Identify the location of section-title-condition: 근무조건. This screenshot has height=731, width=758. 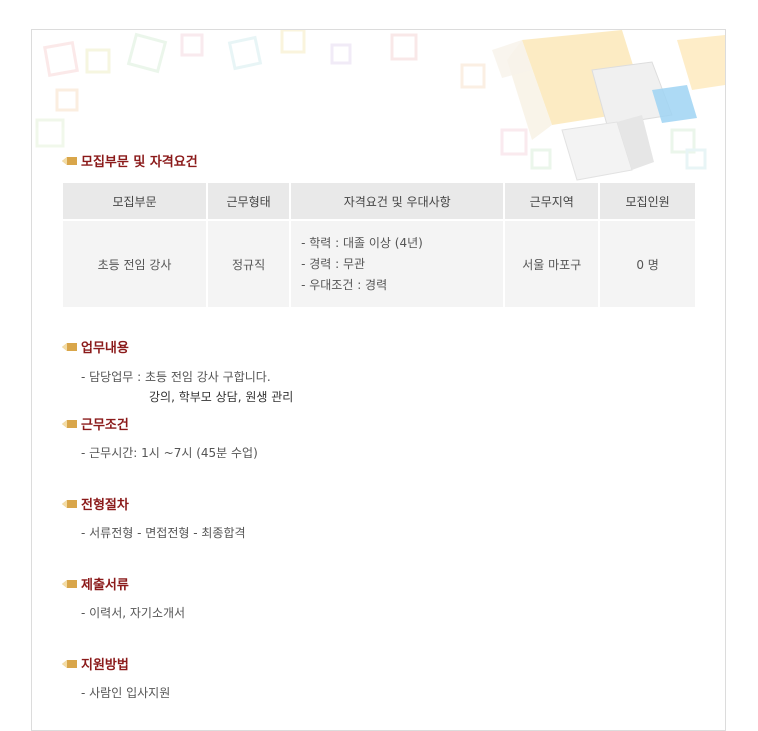
(95, 423).